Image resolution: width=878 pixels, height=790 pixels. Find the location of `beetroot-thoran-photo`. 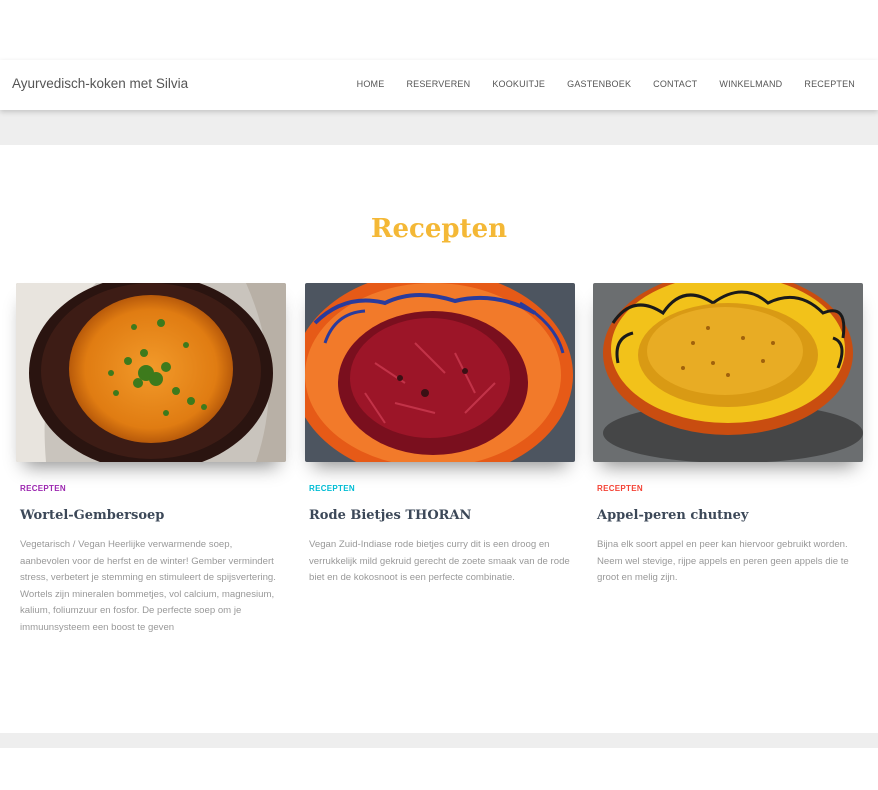

beetroot-thoran-photo is located at coordinates (440, 372).